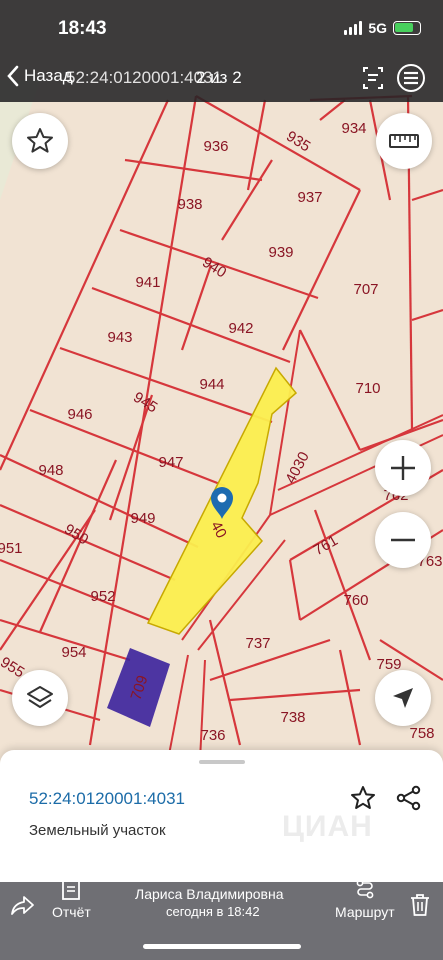 This screenshot has width=443, height=960. I want to click on navigation-bar: Назад 52:24:0120001:4031 2 из 2, so click(221, 79).